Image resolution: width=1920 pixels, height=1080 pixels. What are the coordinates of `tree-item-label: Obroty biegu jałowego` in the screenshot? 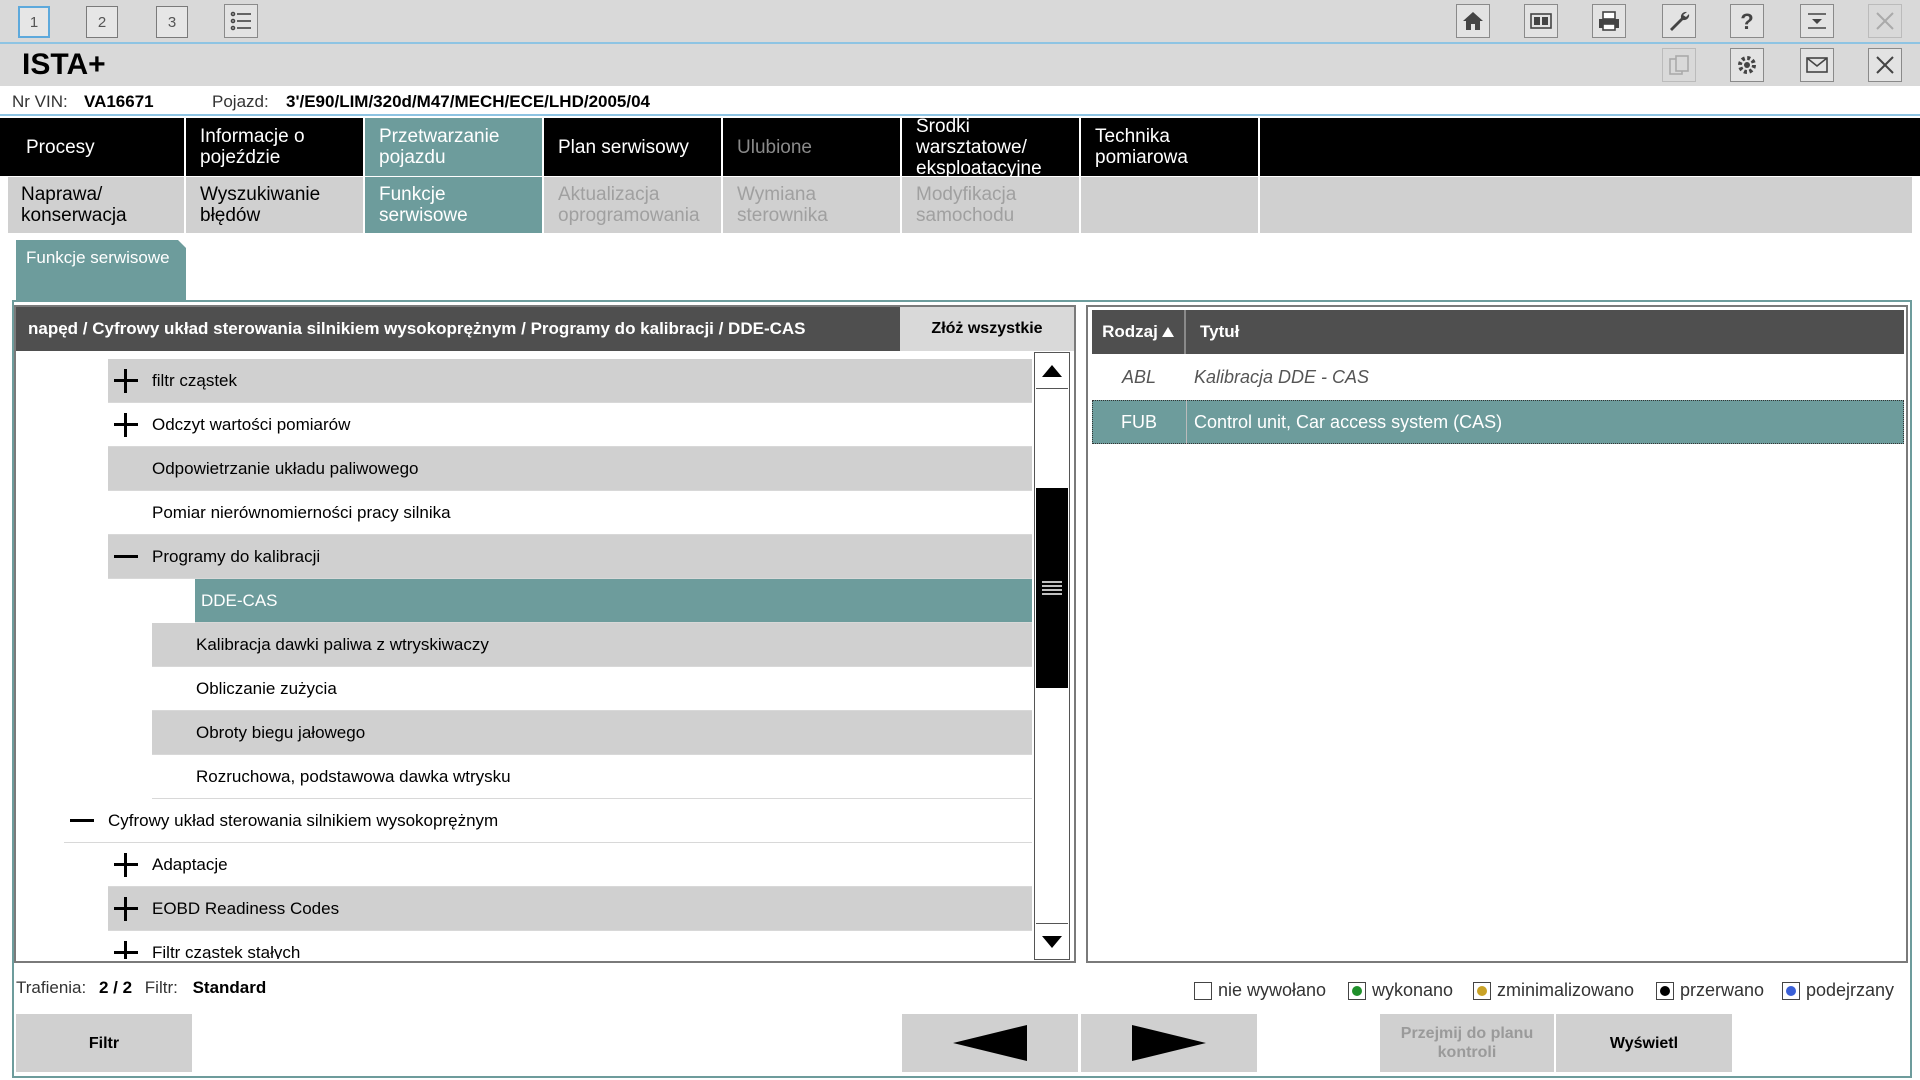 It's located at (281, 732).